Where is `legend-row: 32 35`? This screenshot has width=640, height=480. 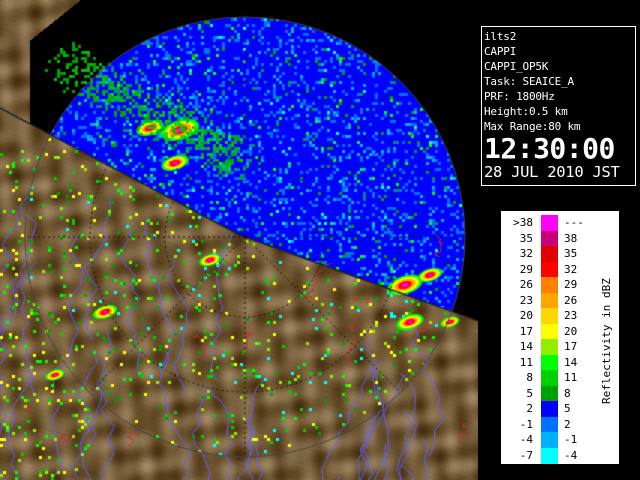 legend-row: 32 35 is located at coordinates (560, 254).